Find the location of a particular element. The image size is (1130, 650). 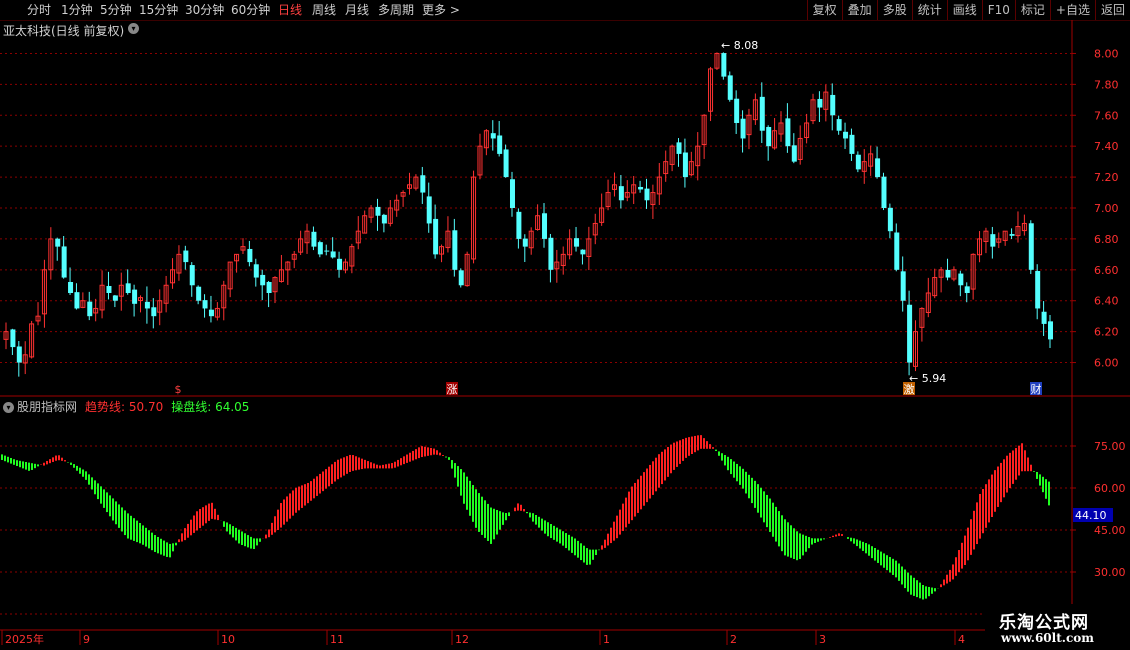

price-tick-label: 7.40 is located at coordinates (1106, 146).